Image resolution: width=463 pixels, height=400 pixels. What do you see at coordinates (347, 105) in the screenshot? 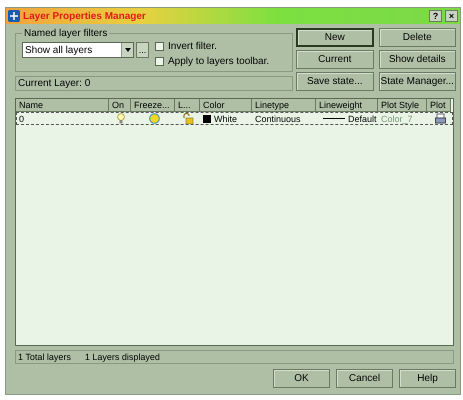
I see `column-header: Lineweight` at bounding box center [347, 105].